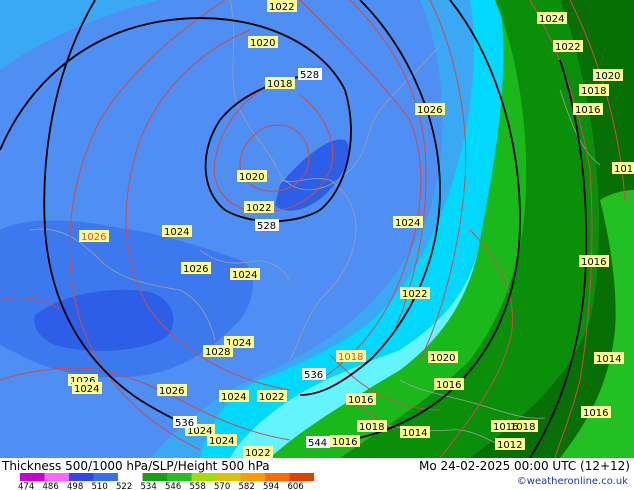  I want to click on legend-label: 558, so click(198, 486).